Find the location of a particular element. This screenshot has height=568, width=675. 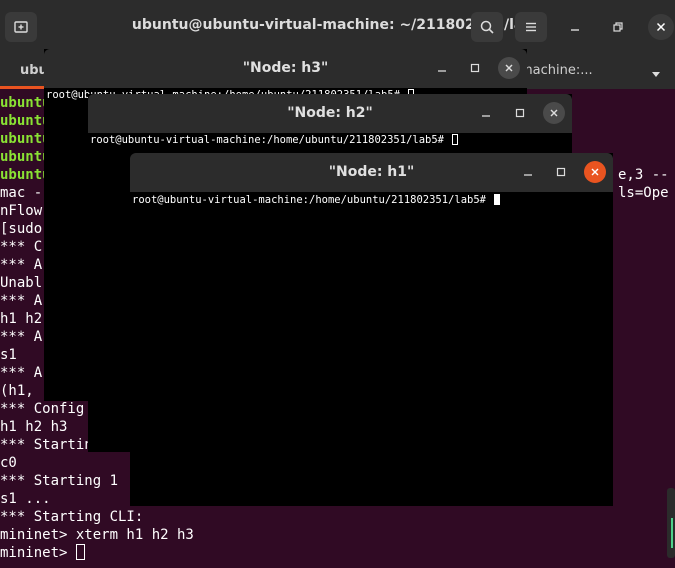

xterm-minimize-button-h1 is located at coordinates (528, 172).